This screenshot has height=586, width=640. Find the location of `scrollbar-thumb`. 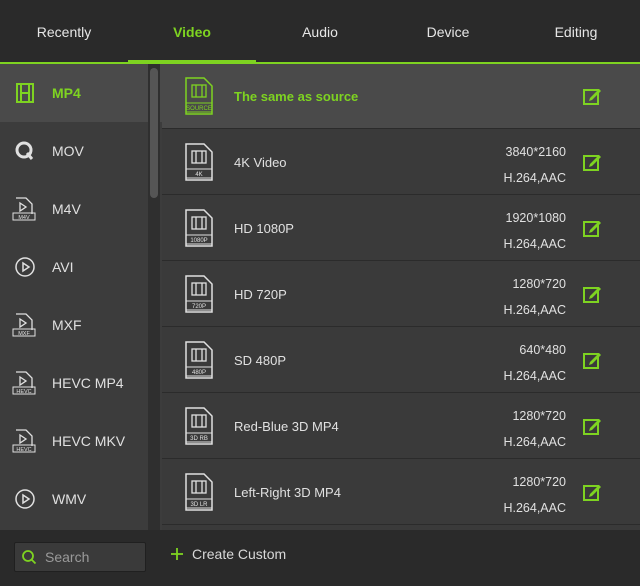

scrollbar-thumb is located at coordinates (154, 133).